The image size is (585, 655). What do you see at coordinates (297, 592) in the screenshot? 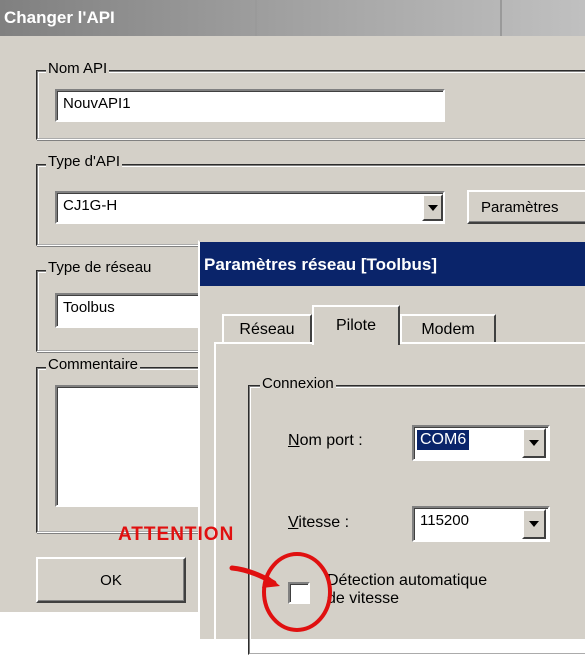
I see `highlight-circle-icon` at bounding box center [297, 592].